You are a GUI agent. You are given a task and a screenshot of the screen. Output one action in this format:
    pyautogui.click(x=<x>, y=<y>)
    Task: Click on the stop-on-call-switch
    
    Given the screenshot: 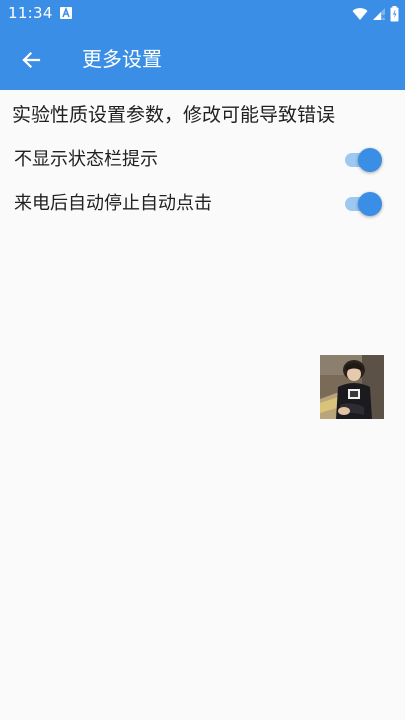 What is the action you would take?
    pyautogui.click(x=363, y=204)
    